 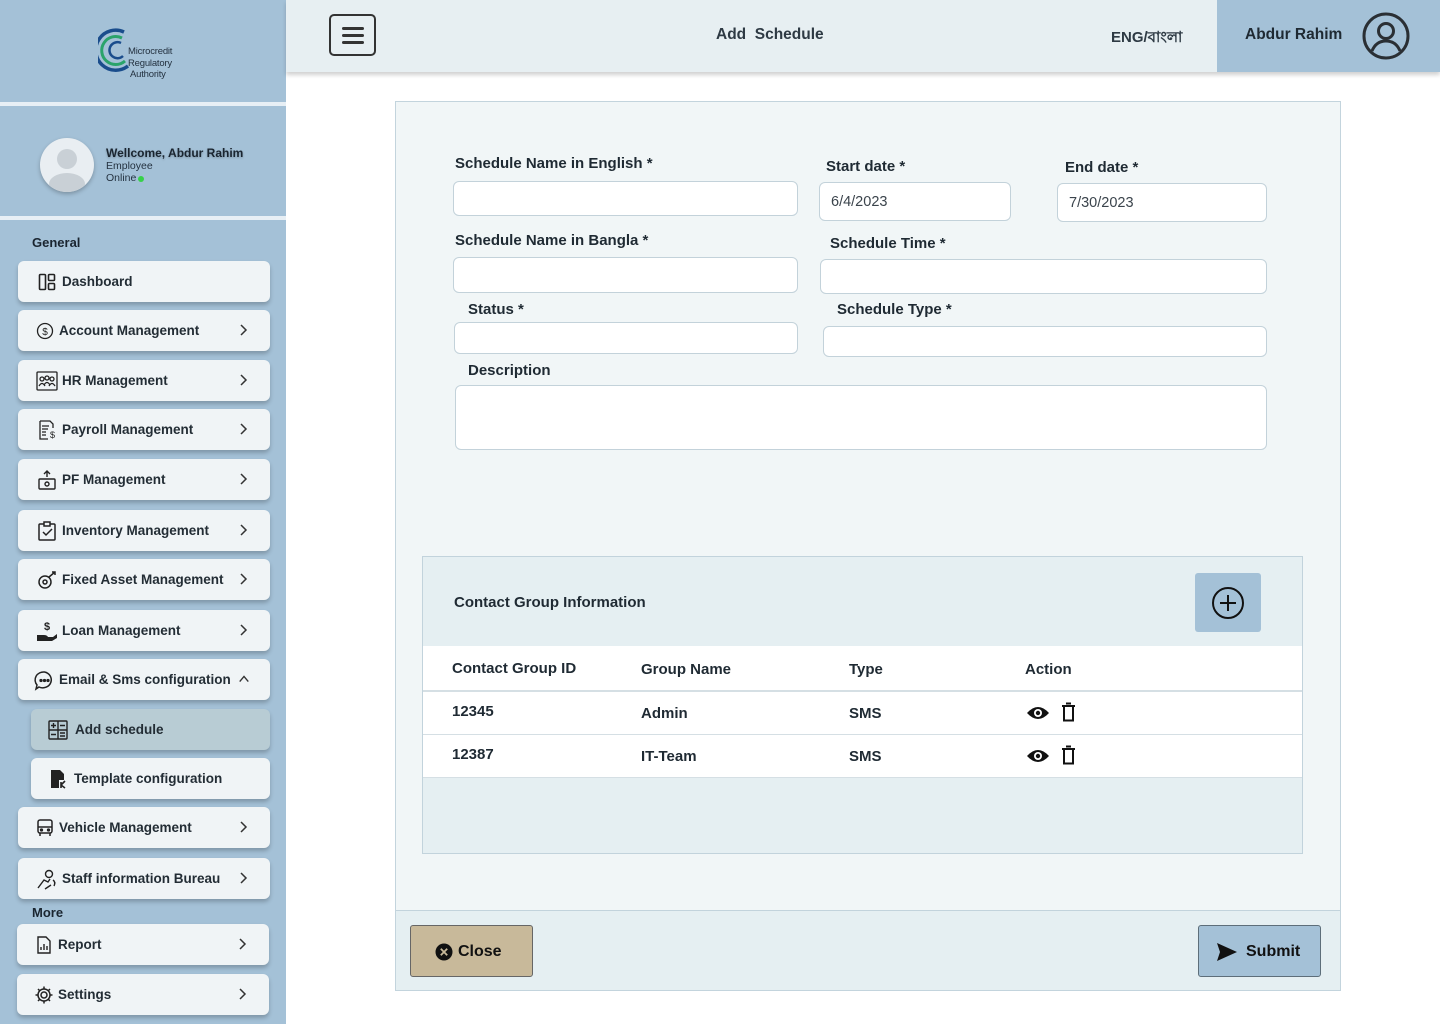 What do you see at coordinates (119, 729) in the screenshot?
I see `sidebar-item-label: Add schedule` at bounding box center [119, 729].